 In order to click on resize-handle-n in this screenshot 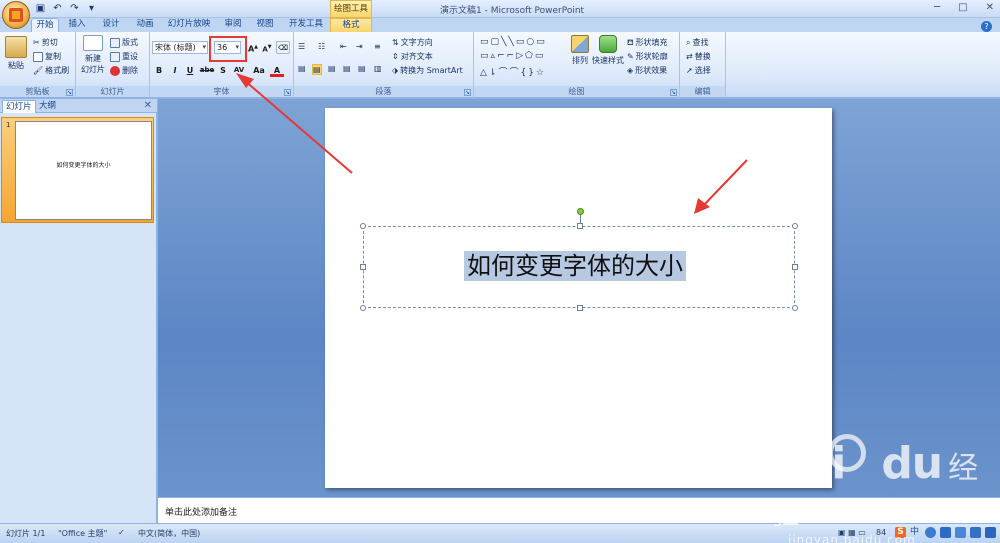, I will do `click(580, 226)`.